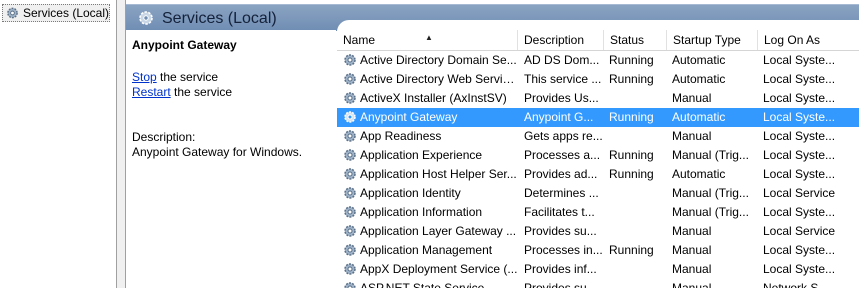 The height and width of the screenshot is (288, 859). I want to click on page-title: Services (Local), so click(219, 18).